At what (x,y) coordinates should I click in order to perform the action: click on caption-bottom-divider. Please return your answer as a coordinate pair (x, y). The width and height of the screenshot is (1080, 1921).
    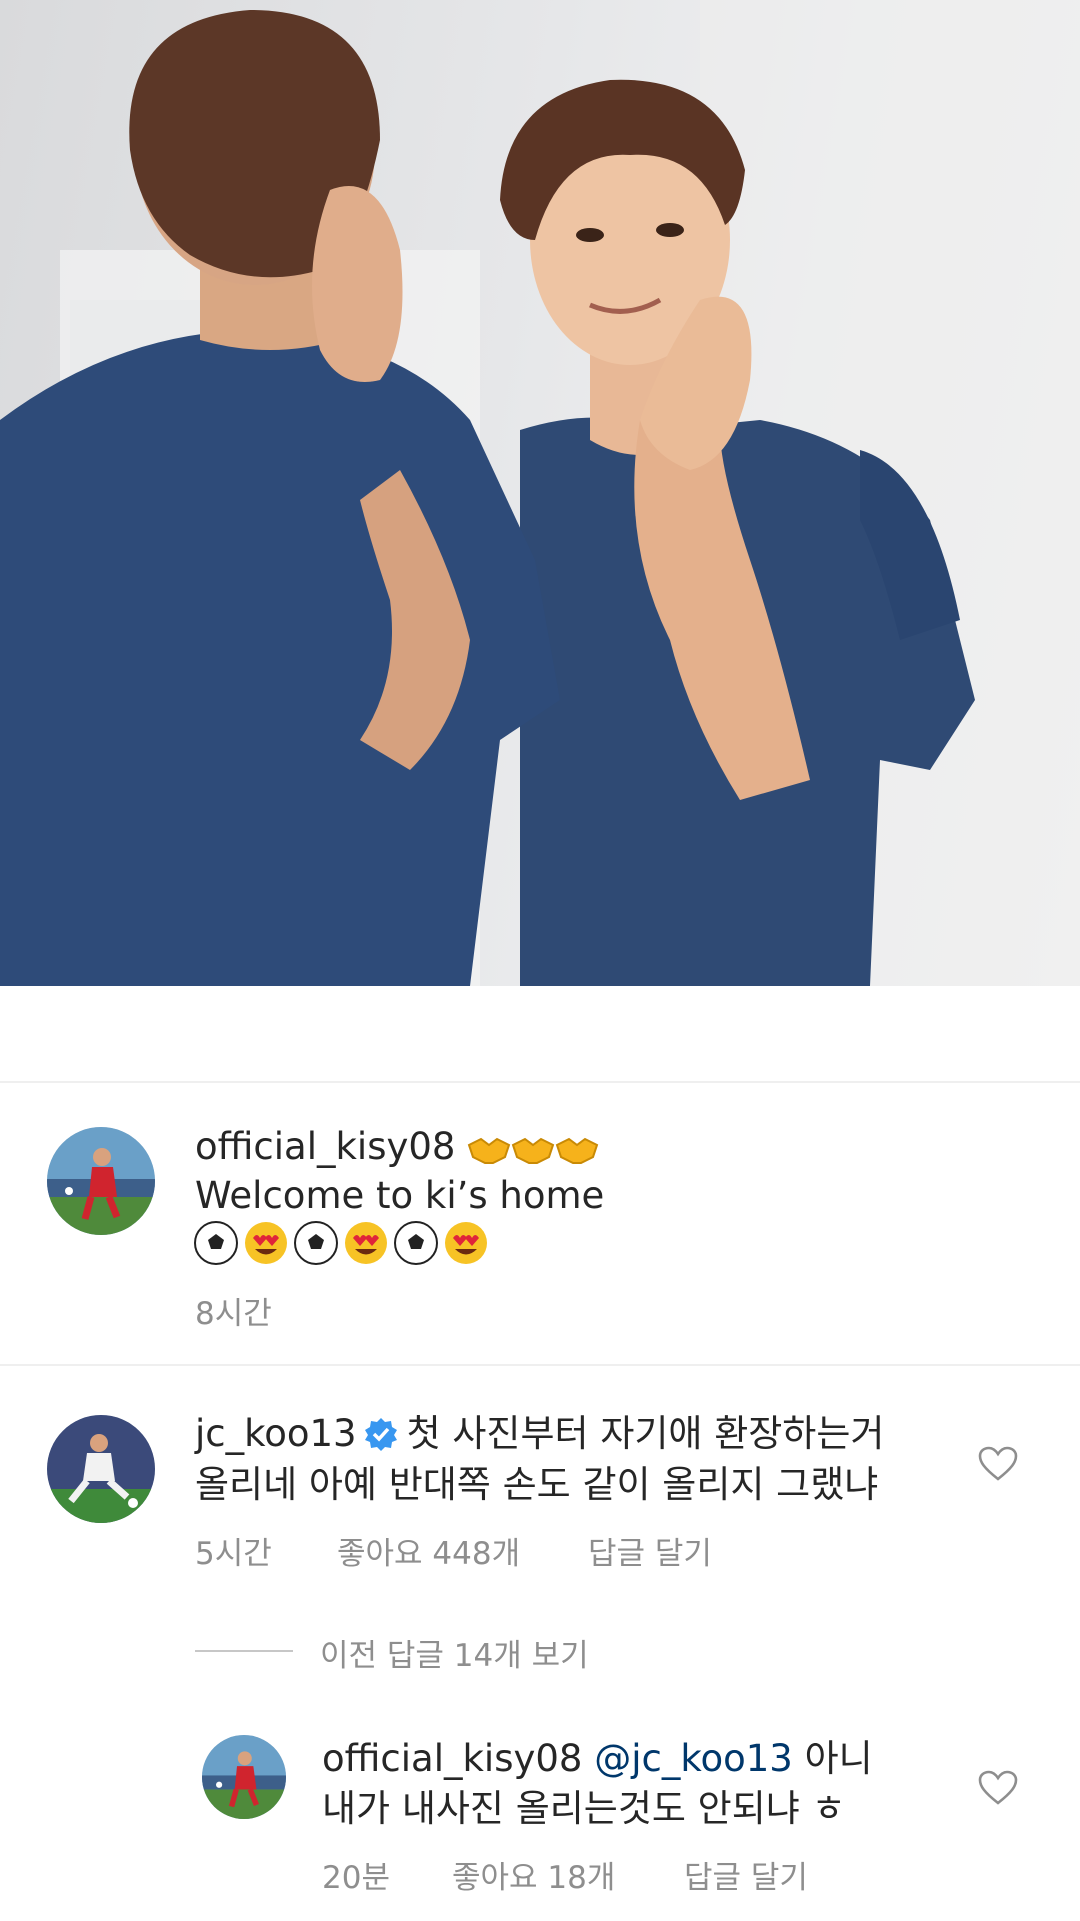
    Looking at the image, I should click on (540, 1365).